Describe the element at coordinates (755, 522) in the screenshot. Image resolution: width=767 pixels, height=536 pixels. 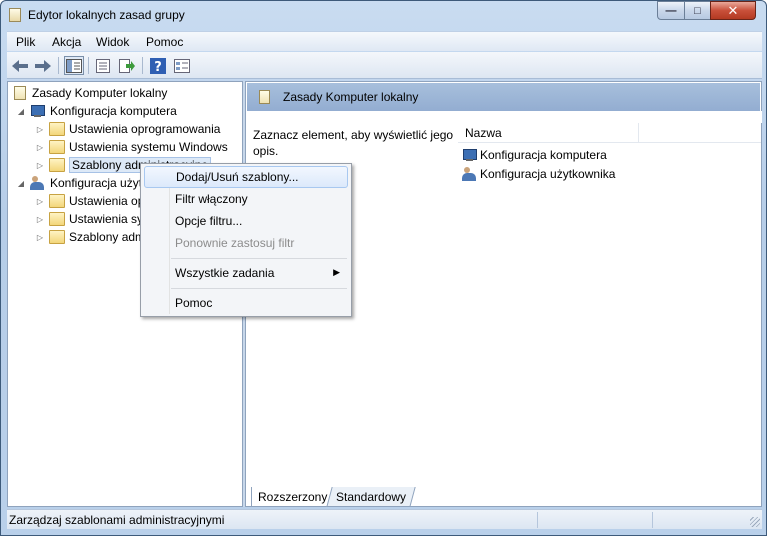
I see `resize-grip-icon` at that location.